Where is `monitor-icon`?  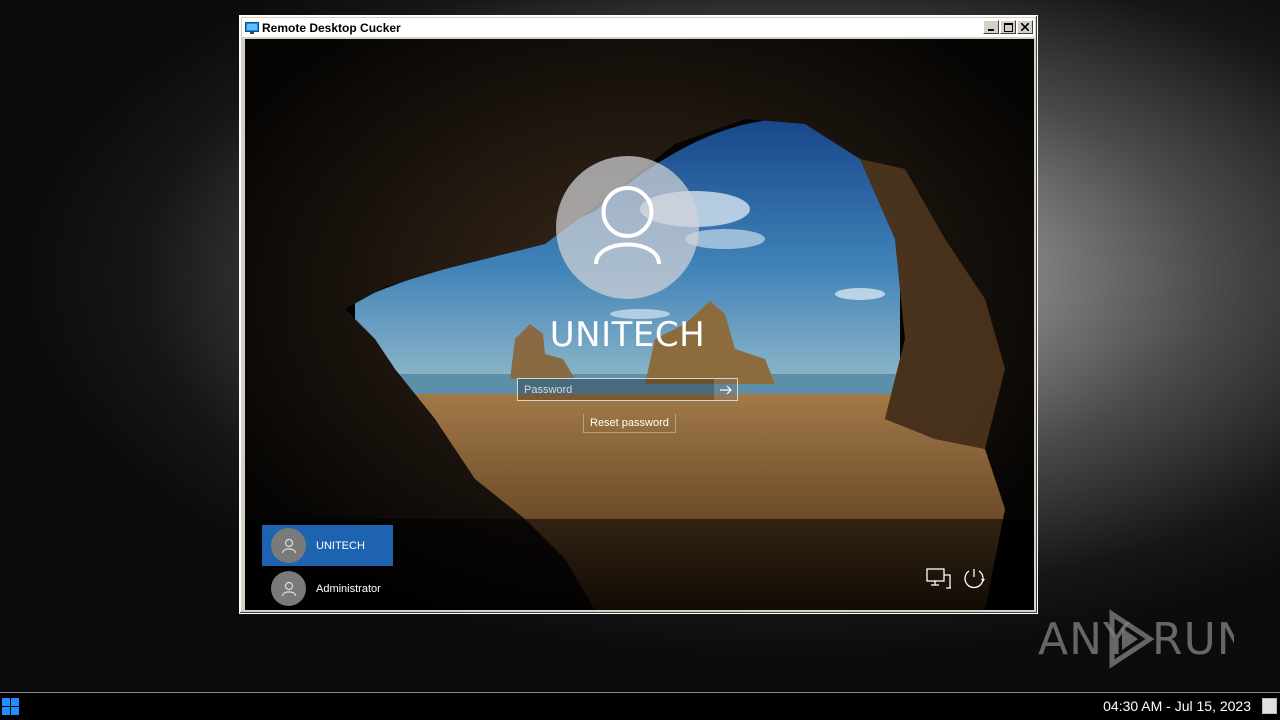 monitor-icon is located at coordinates (252, 27).